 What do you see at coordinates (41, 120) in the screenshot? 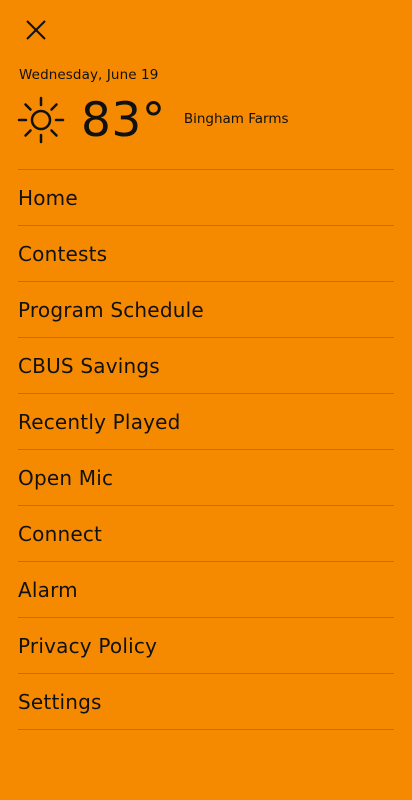
I see `sun-icon` at bounding box center [41, 120].